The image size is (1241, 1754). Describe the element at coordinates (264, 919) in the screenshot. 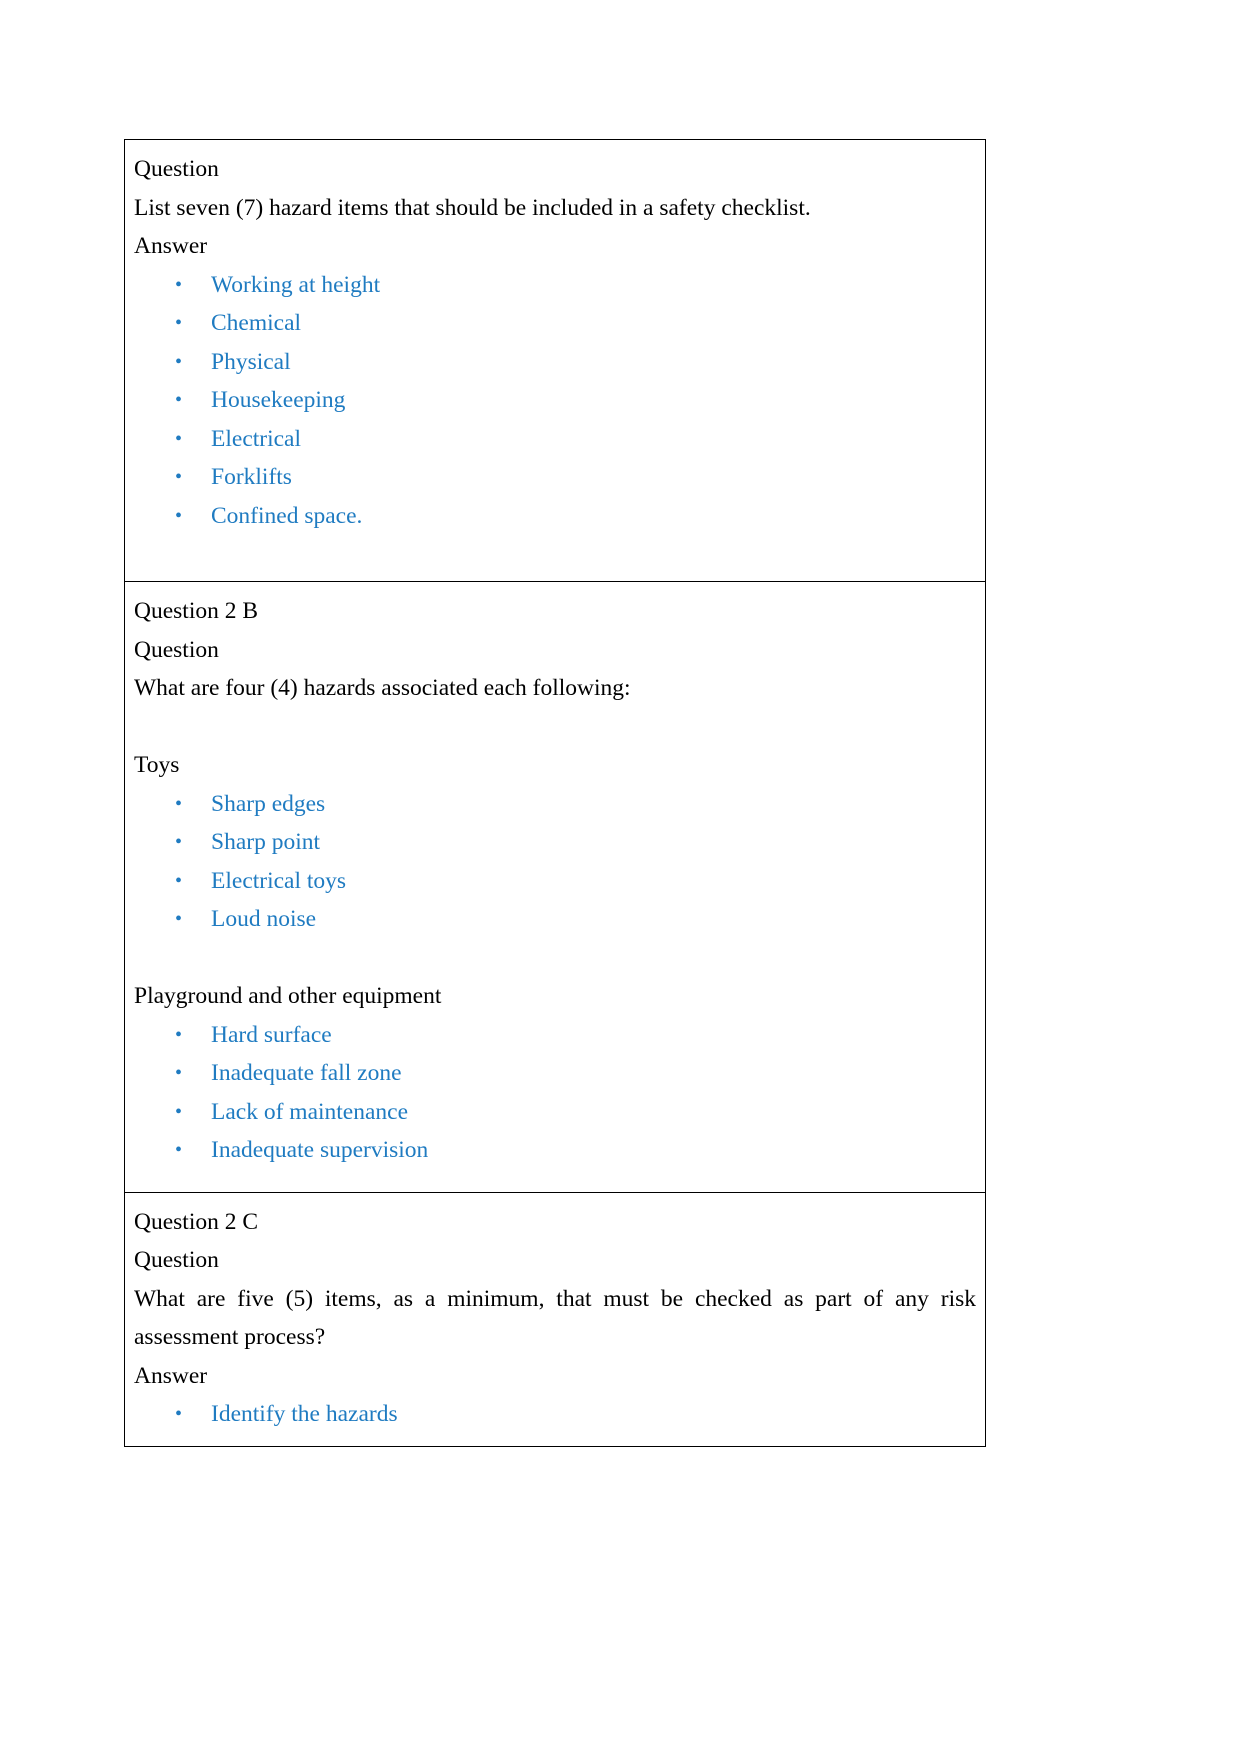

I see `list-item-label: Loud noise` at that location.